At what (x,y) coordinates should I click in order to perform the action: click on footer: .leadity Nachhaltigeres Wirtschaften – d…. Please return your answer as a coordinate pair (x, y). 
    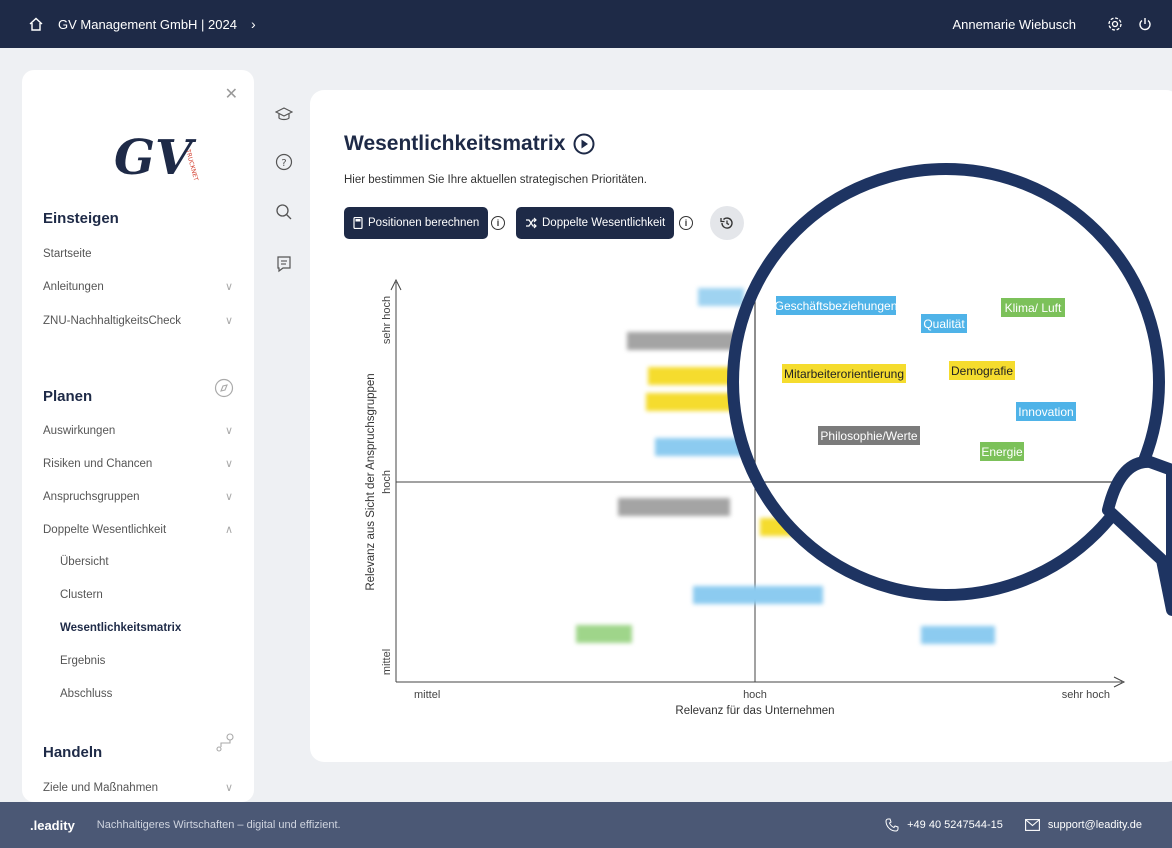
    Looking at the image, I should click on (586, 825).